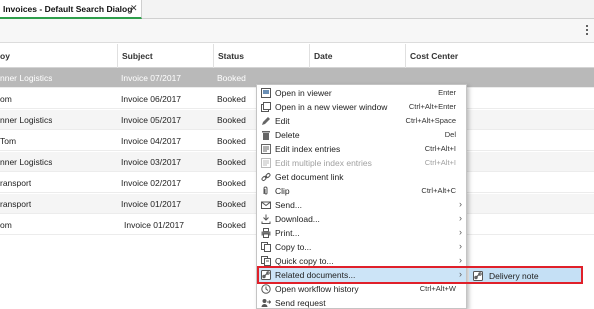  What do you see at coordinates (266, 261) in the screenshot?
I see `quick-copy-icon` at bounding box center [266, 261].